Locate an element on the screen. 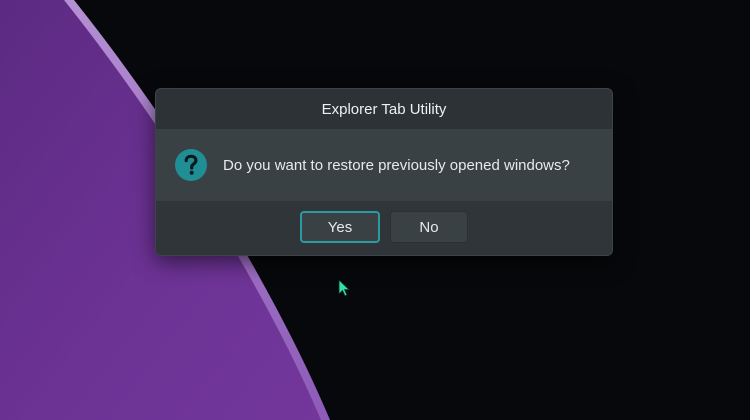 This screenshot has height=420, width=750. mouse-cursor-icon is located at coordinates (344, 288).